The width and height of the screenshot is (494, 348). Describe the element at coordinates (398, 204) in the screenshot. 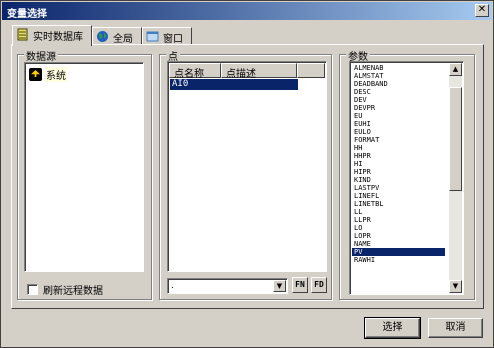

I see `param-item: LINETBL` at that location.